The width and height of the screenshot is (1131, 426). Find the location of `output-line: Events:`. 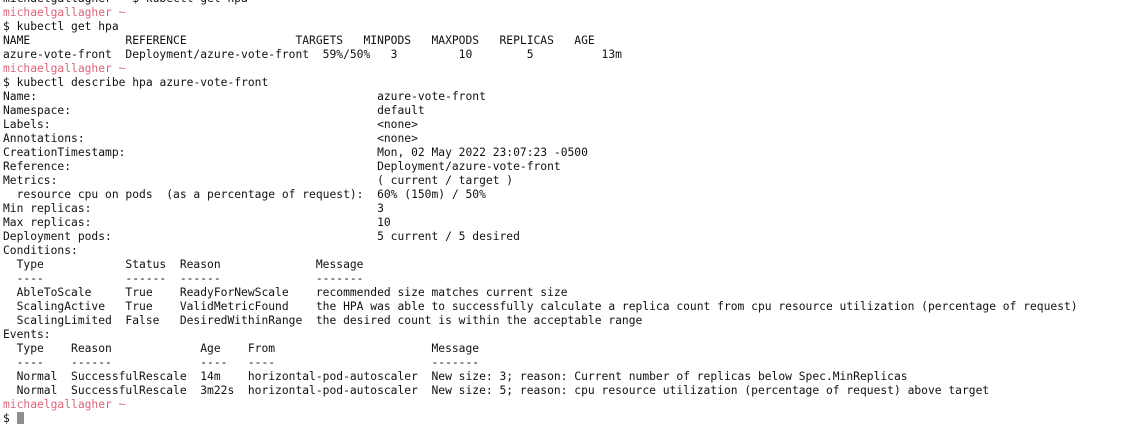

output-line: Events: is located at coordinates (27, 334).